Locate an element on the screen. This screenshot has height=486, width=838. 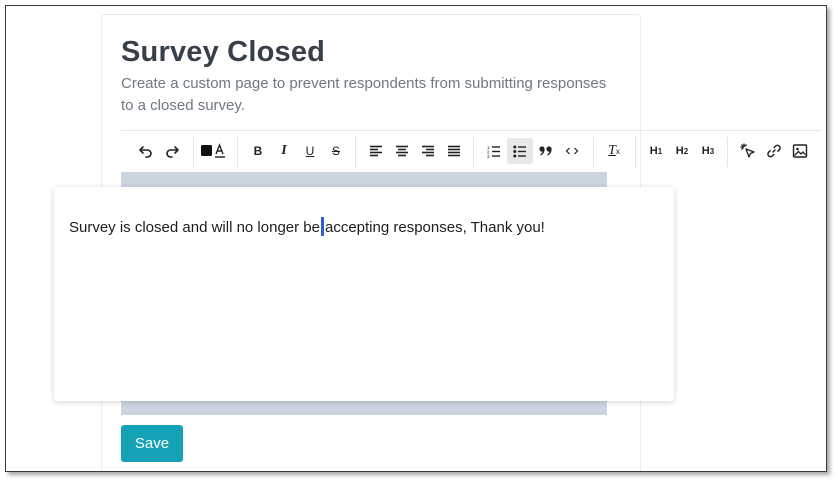
heading-1-button: H1 is located at coordinates (656, 151).